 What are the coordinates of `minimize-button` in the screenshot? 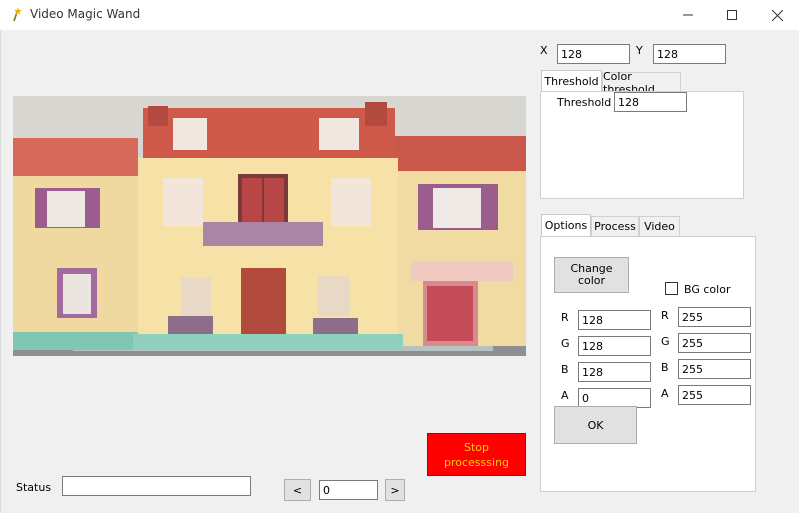 It's located at (688, 15).